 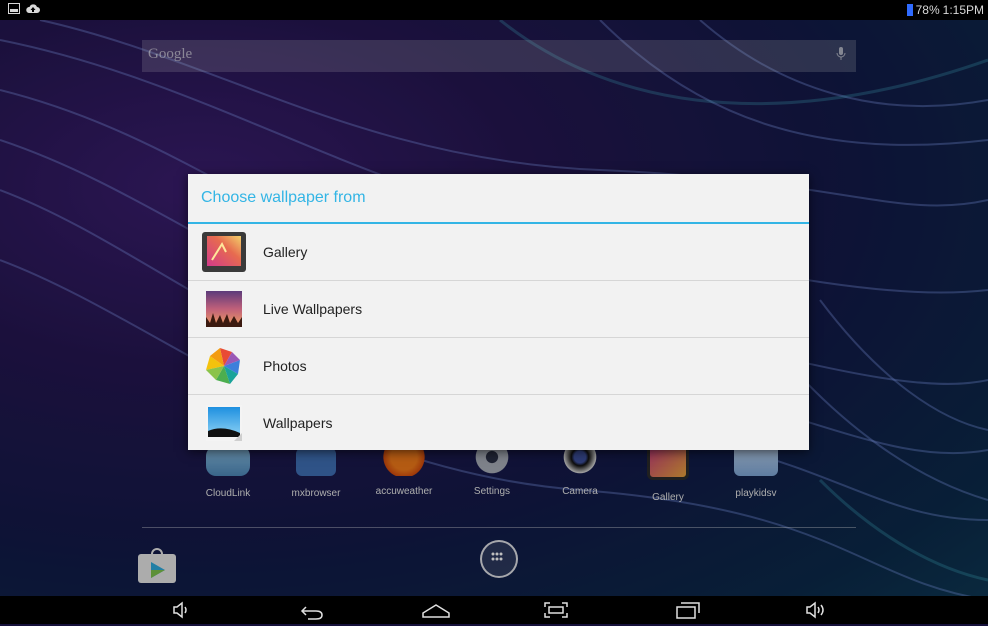 I want to click on live-wallpapers-icon, so click(x=224, y=309).